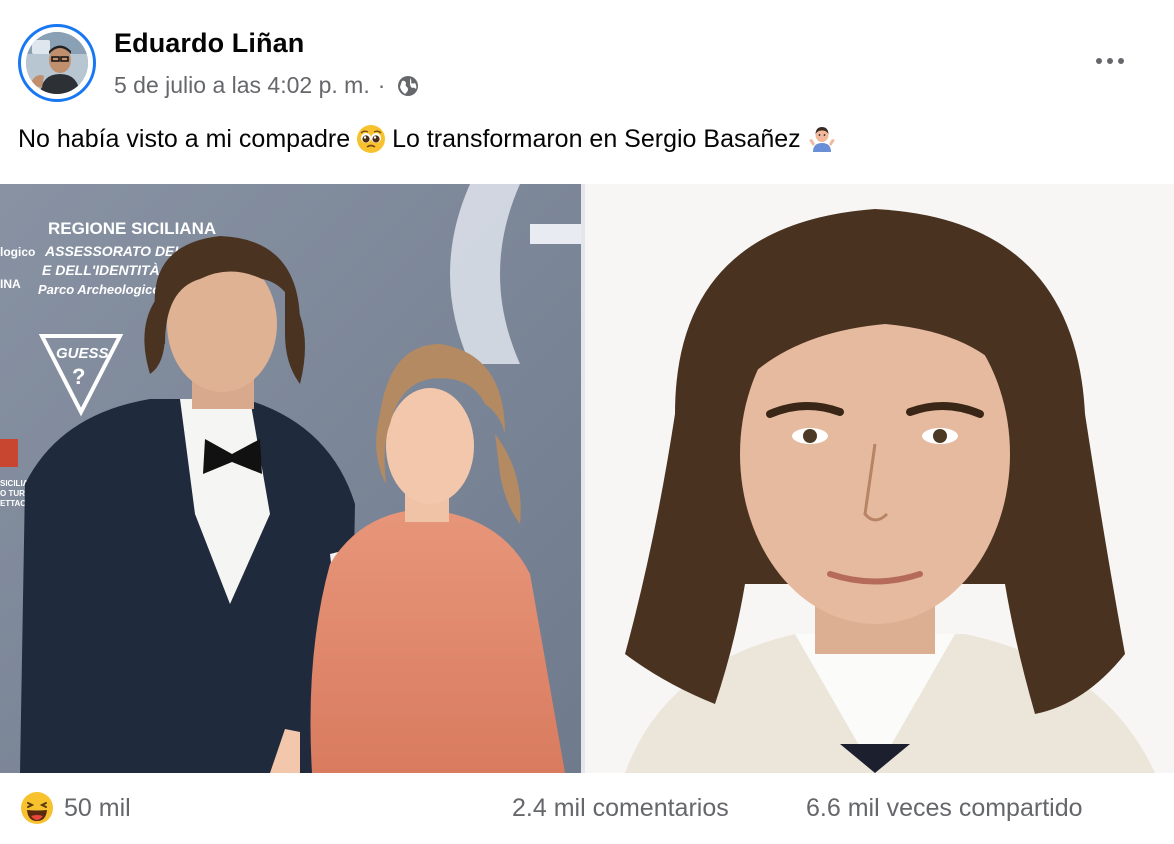 This screenshot has height=844, width=1174. Describe the element at coordinates (17, 252) in the screenshot. I see `backdrop-side-1: logico` at that location.